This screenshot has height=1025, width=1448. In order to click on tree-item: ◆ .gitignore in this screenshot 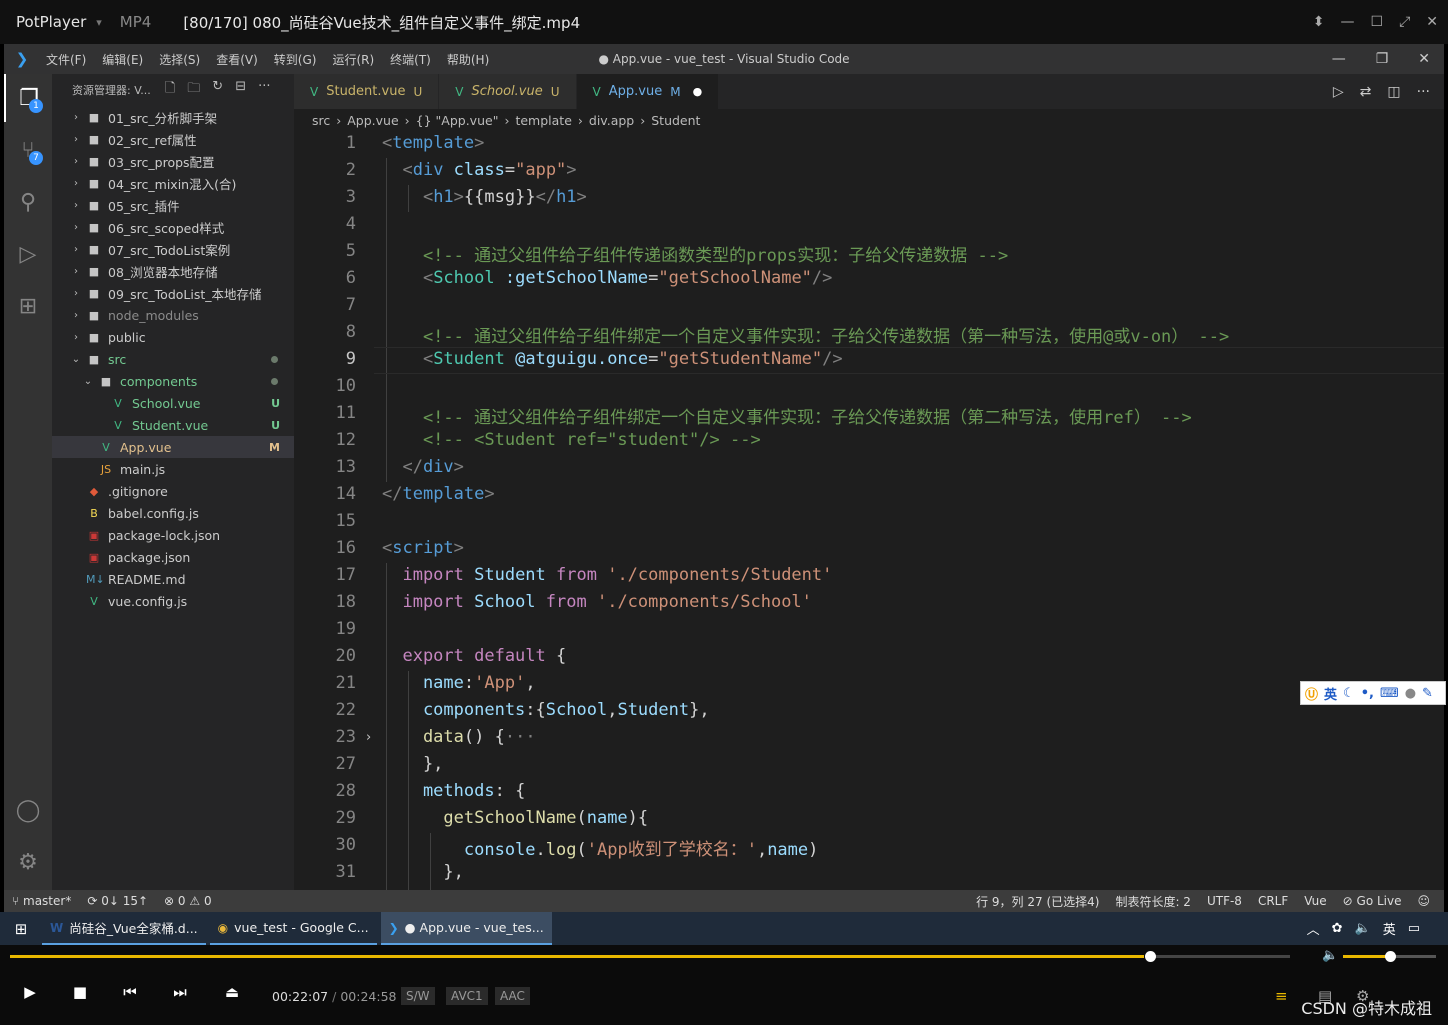, I will do `click(173, 491)`.